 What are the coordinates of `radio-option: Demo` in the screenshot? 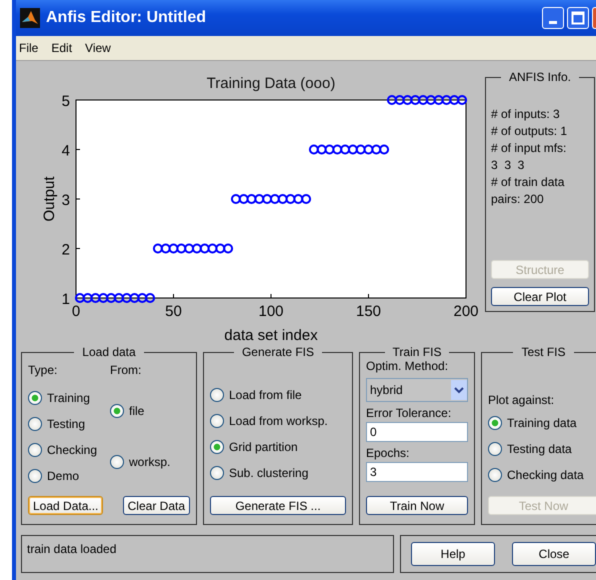 It's located at (69, 476).